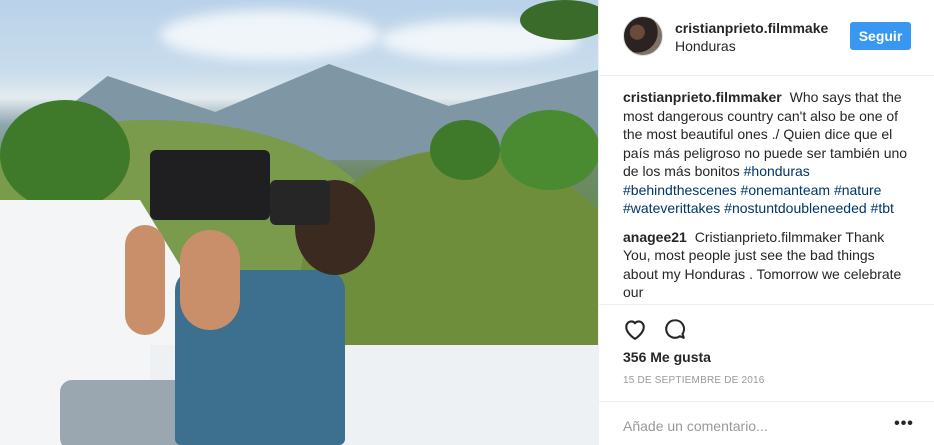  Describe the element at coordinates (671, 208) in the screenshot. I see `hashtag: #wateverittakes` at that location.